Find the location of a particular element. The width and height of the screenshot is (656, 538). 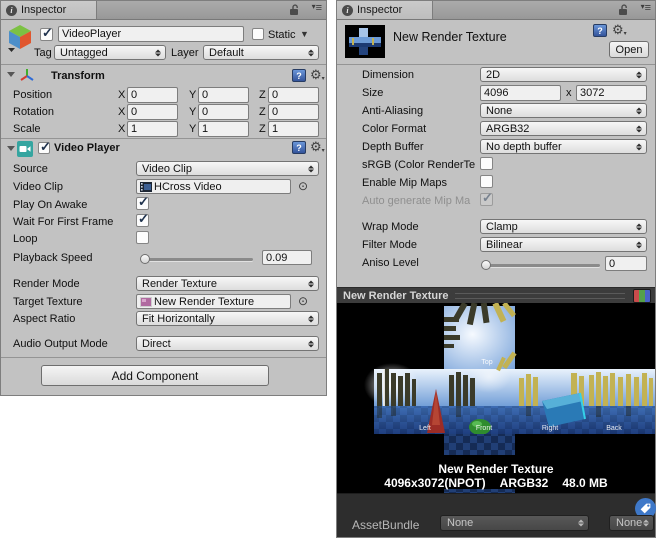

rotation-y-input is located at coordinates (223, 112).